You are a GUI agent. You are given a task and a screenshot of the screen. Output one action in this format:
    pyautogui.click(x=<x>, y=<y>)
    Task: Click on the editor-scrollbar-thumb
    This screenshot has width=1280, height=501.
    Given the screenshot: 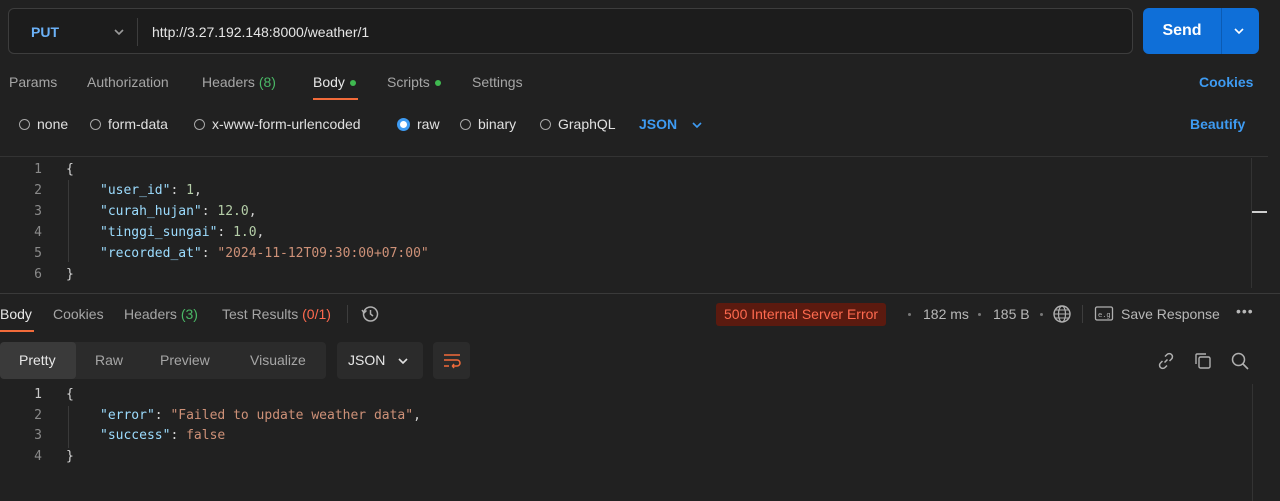 What is the action you would take?
    pyautogui.click(x=1259, y=212)
    